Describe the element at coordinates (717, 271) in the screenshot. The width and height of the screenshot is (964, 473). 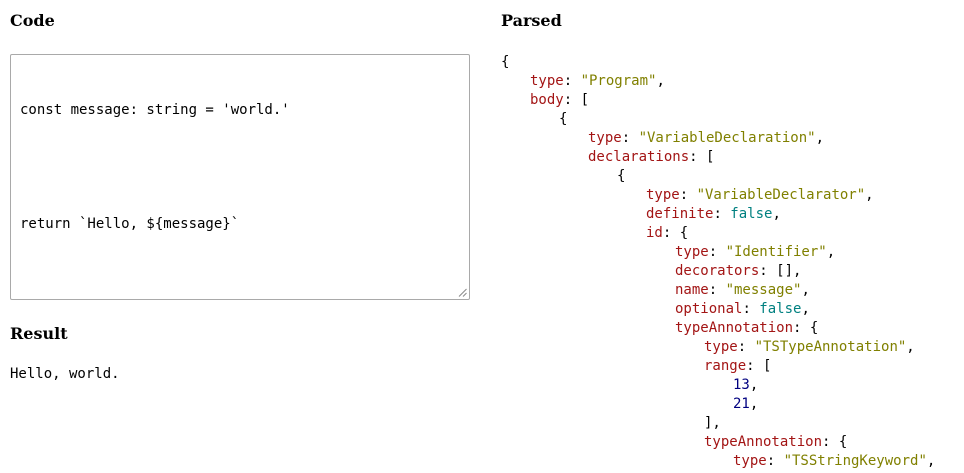
I see `json-key: decorators` at that location.